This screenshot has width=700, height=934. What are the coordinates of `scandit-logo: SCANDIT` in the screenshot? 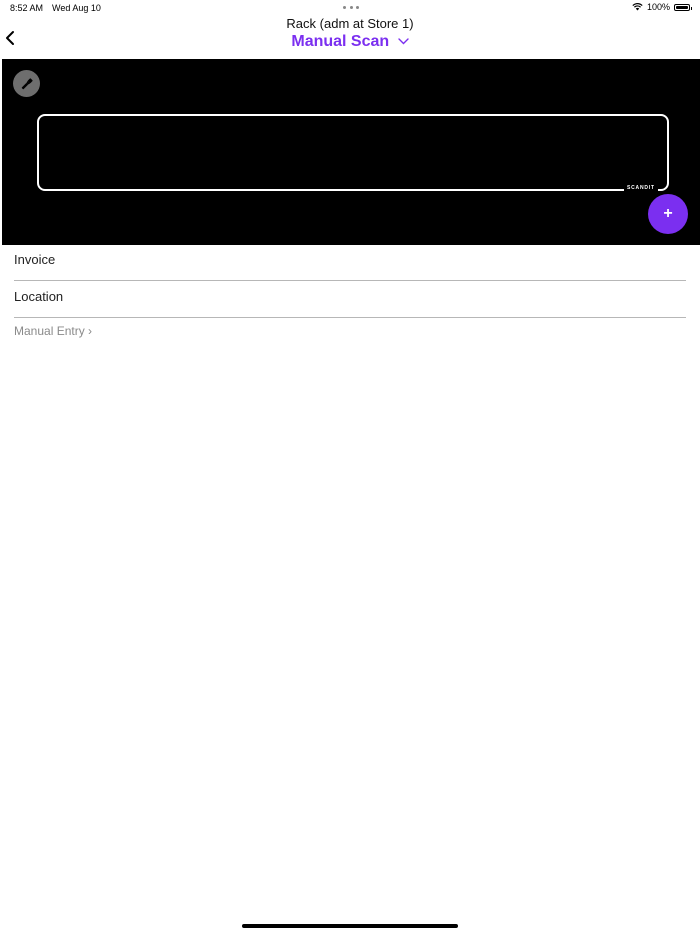 It's located at (641, 188).